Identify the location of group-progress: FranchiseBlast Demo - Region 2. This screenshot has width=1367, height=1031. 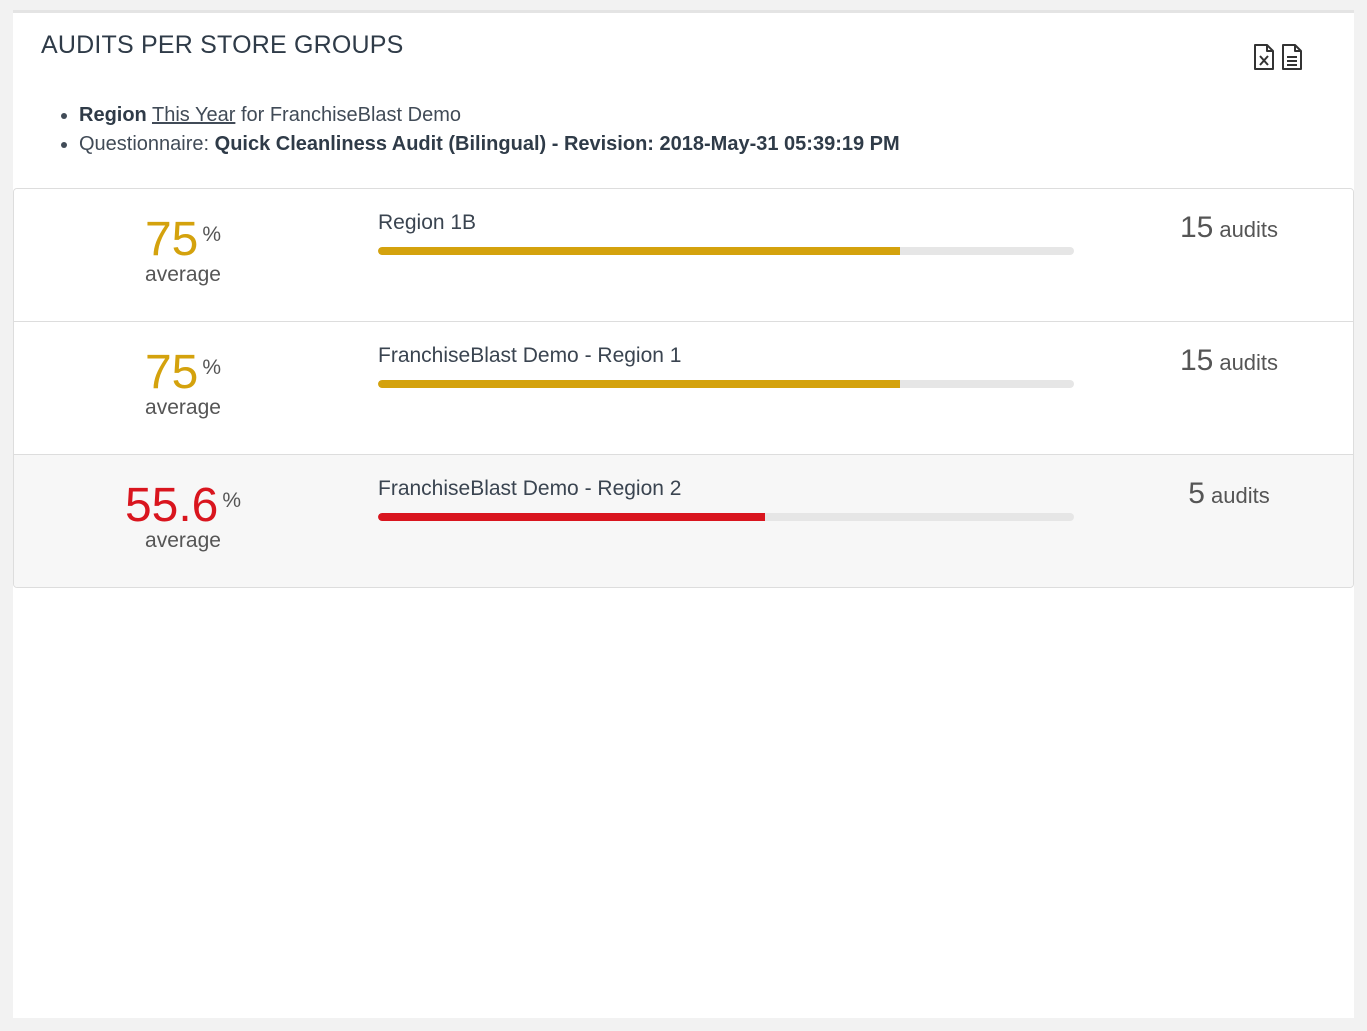
(726, 499).